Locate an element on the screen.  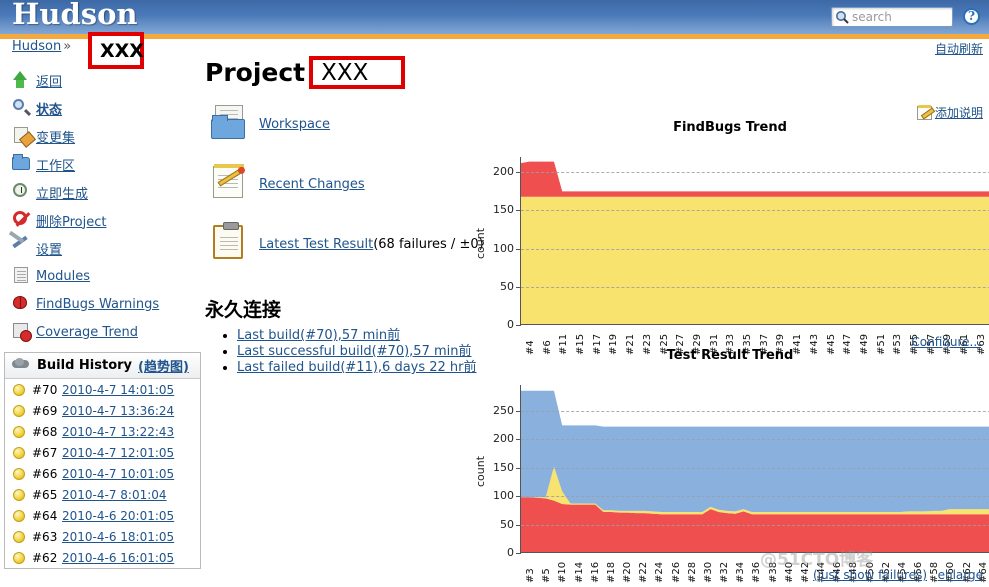
x-axis-tick: #42 is located at coordinates (805, 572).